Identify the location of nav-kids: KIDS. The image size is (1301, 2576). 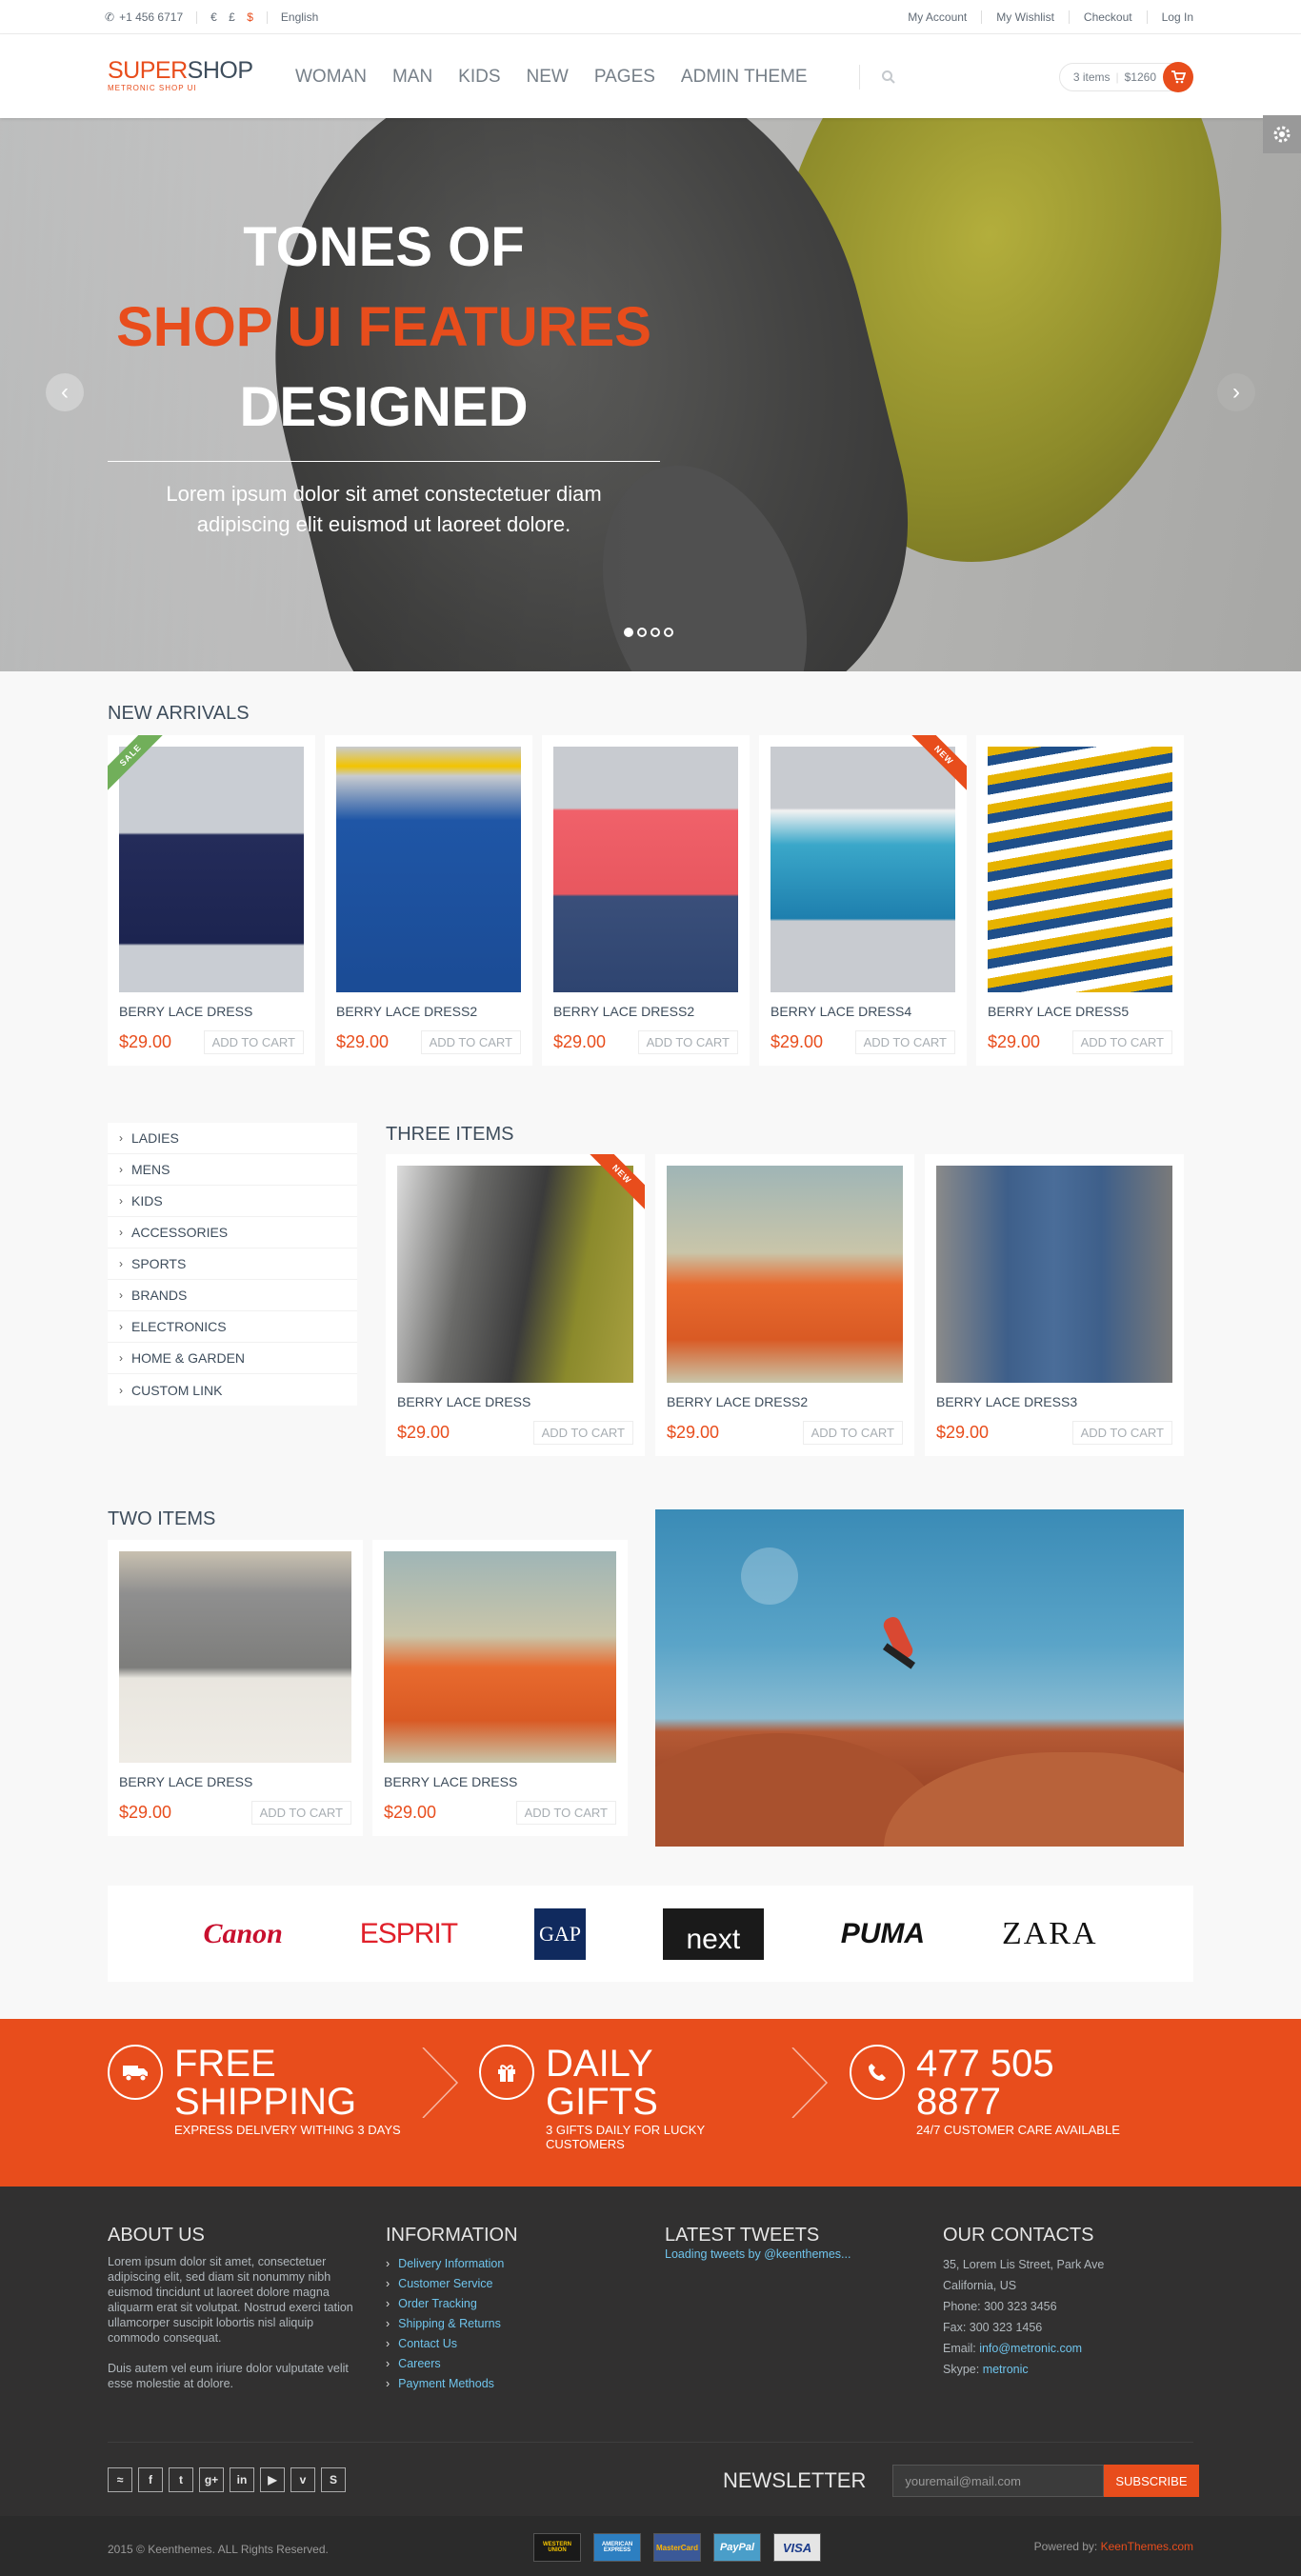
(479, 77).